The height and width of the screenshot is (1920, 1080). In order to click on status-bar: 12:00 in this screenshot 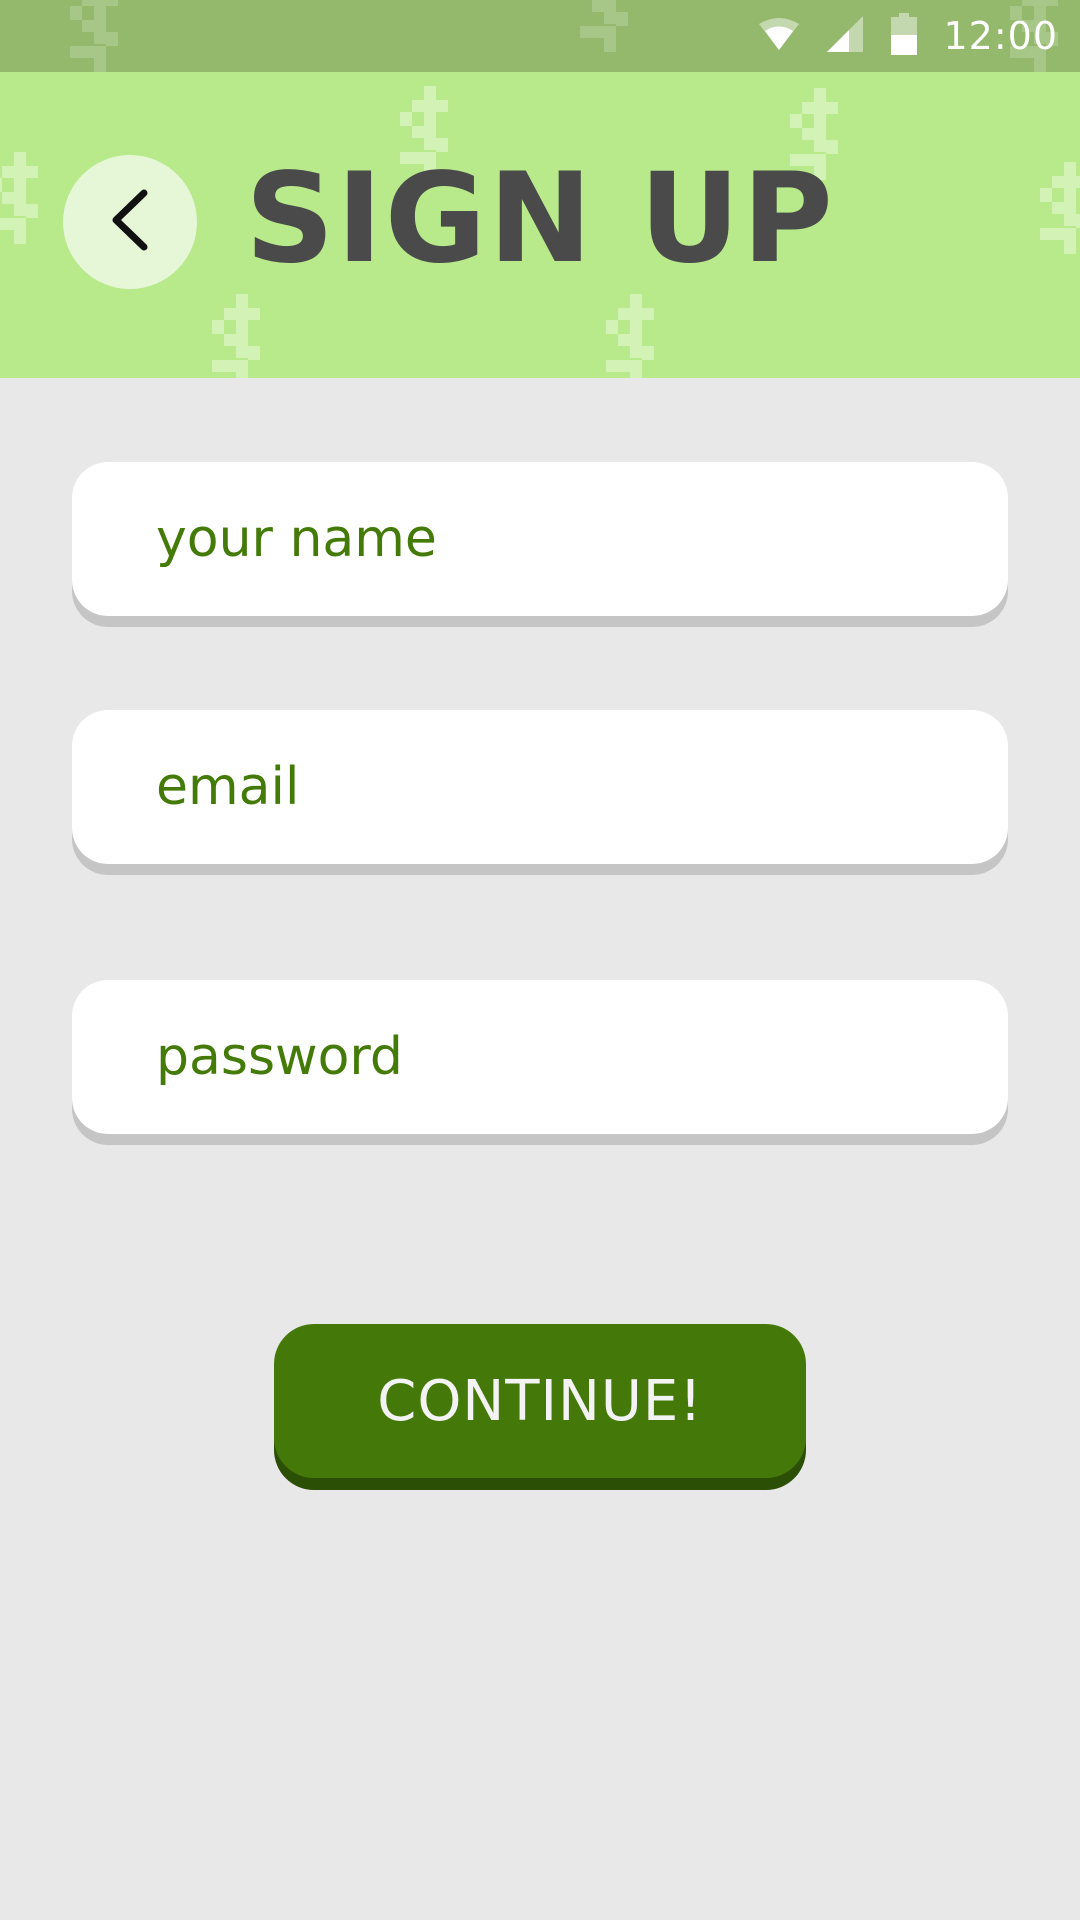, I will do `click(540, 36)`.